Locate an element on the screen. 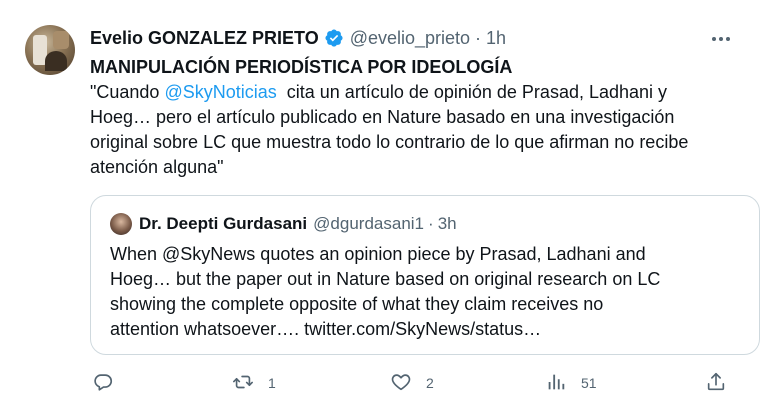  quoted-tweet-header: Dr. Deepti Gurdasani @dgurdasani1 · 3h is located at coordinates (298, 224).